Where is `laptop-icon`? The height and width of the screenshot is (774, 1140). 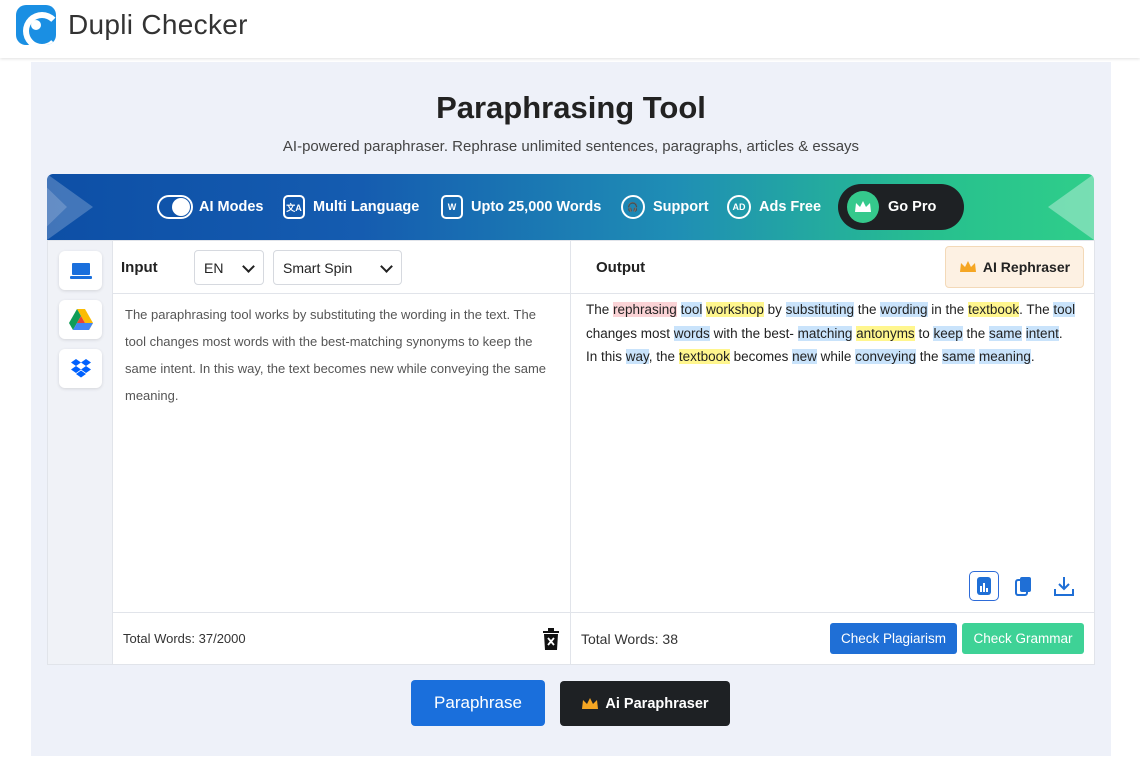 laptop-icon is located at coordinates (80, 270).